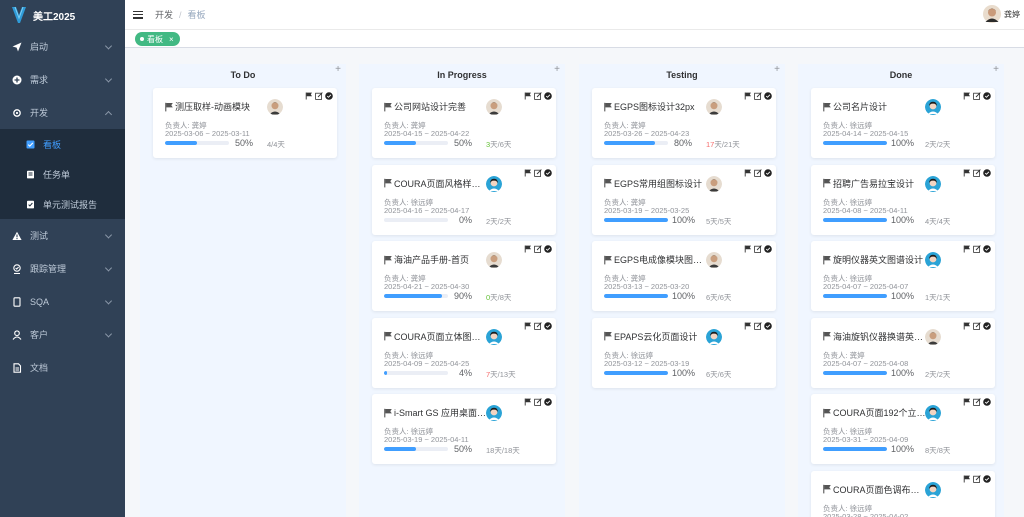 The height and width of the screenshot is (517, 1024). I want to click on days-used: 17天/21天, so click(723, 144).